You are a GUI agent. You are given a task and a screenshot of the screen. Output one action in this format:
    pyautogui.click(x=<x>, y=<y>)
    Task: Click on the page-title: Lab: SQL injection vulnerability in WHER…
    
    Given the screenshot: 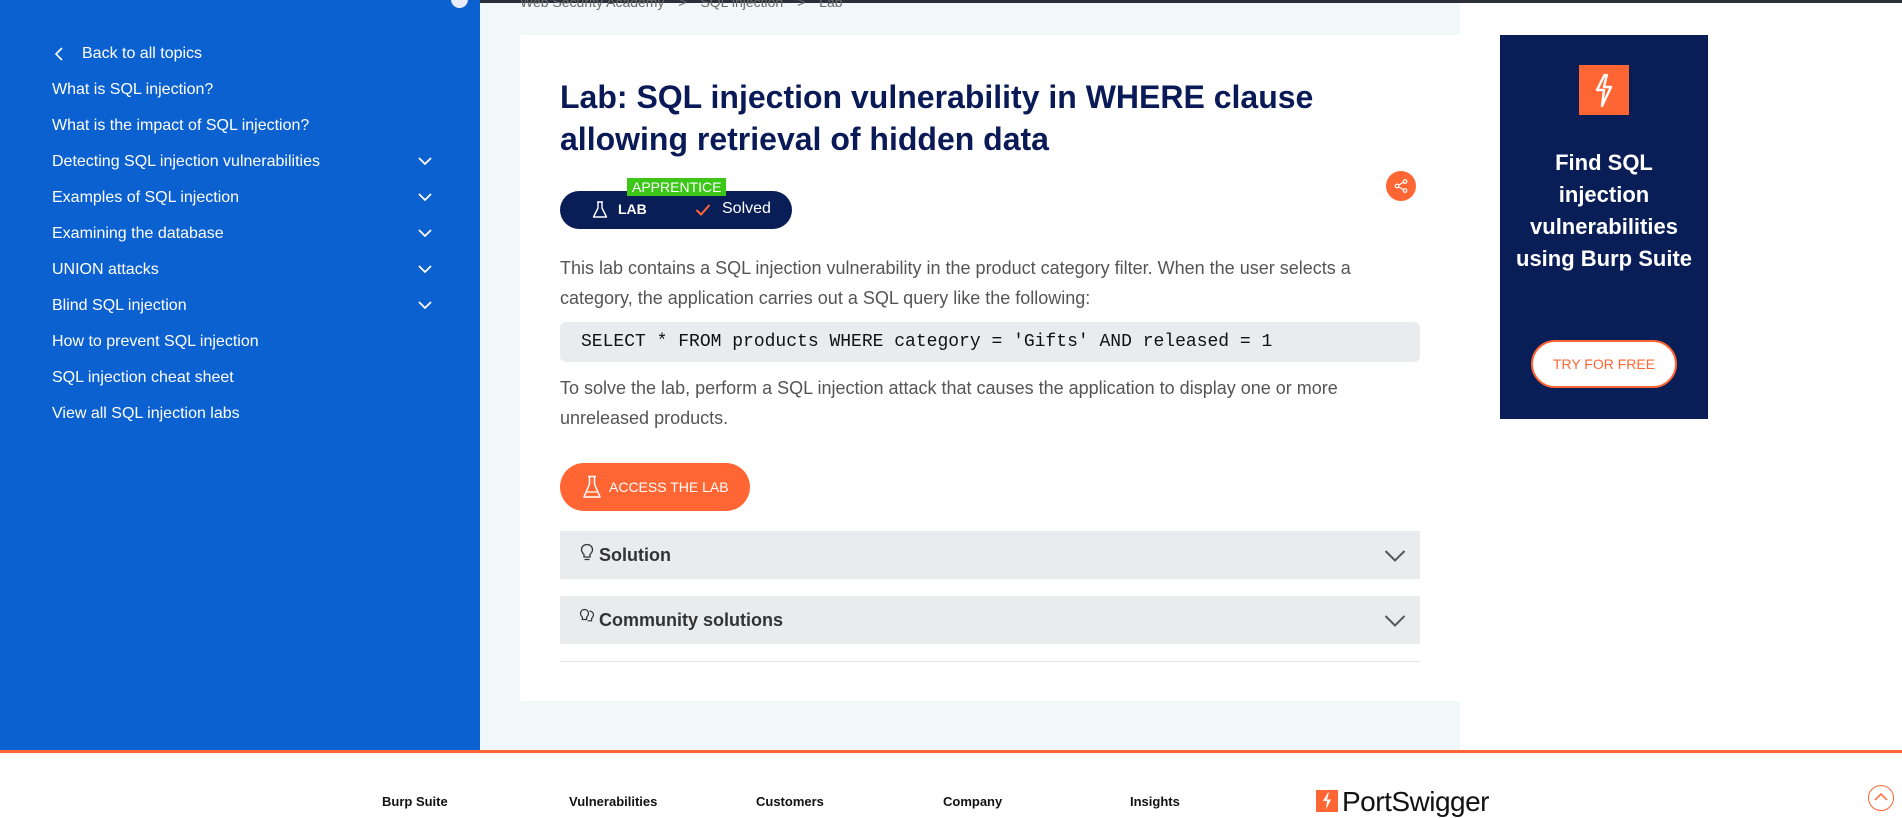 What is the action you would take?
    pyautogui.click(x=937, y=118)
    